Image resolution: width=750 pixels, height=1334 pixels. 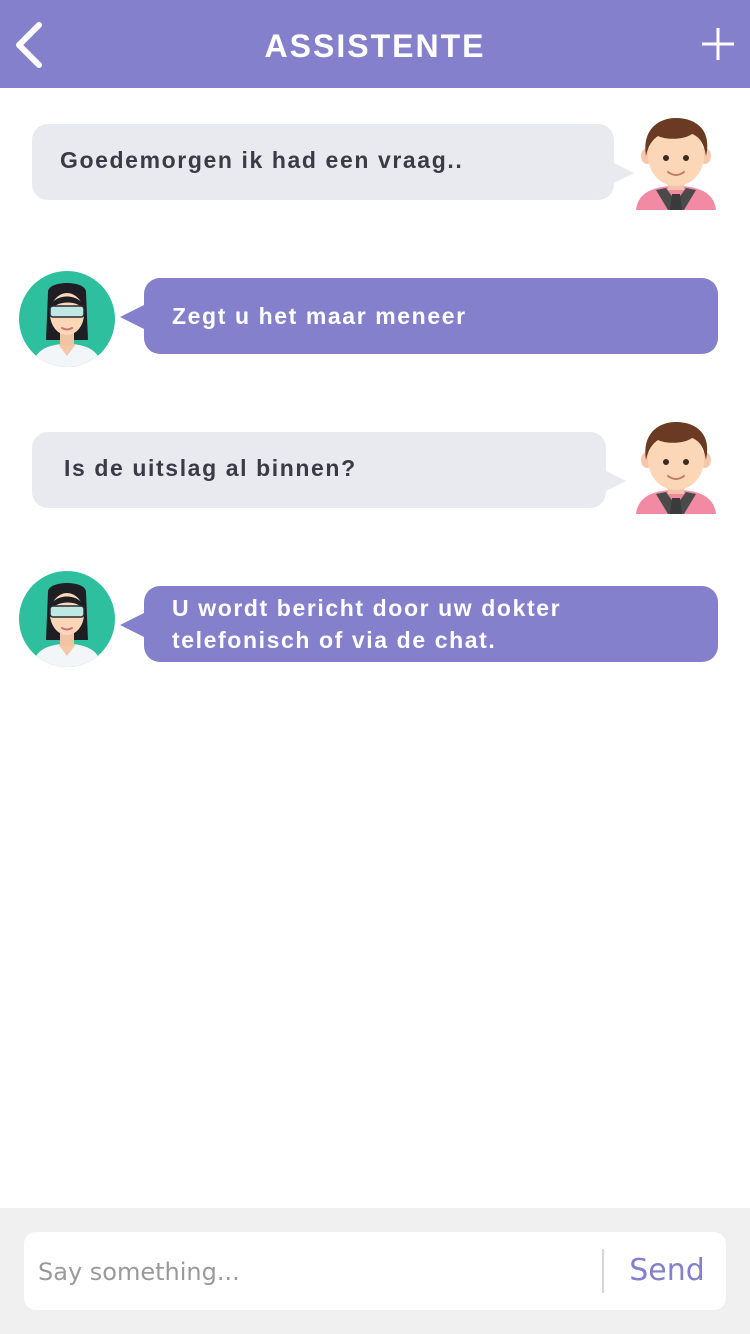 What do you see at coordinates (603, 1271) in the screenshot?
I see `divider` at bounding box center [603, 1271].